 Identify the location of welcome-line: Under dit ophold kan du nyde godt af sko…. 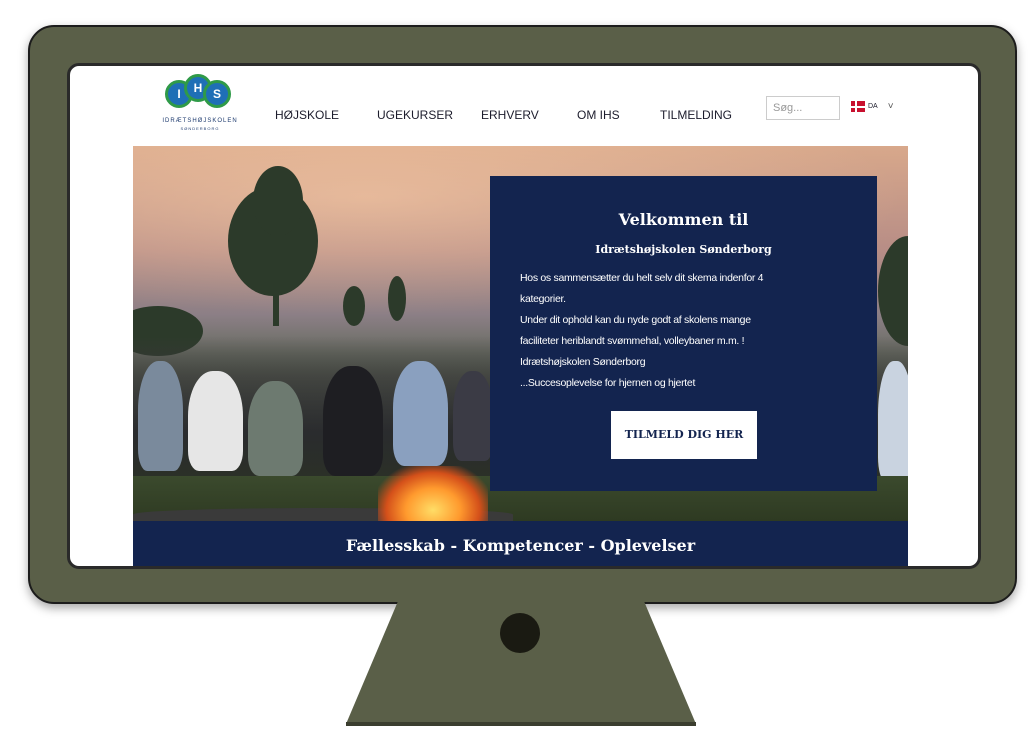
(635, 320).